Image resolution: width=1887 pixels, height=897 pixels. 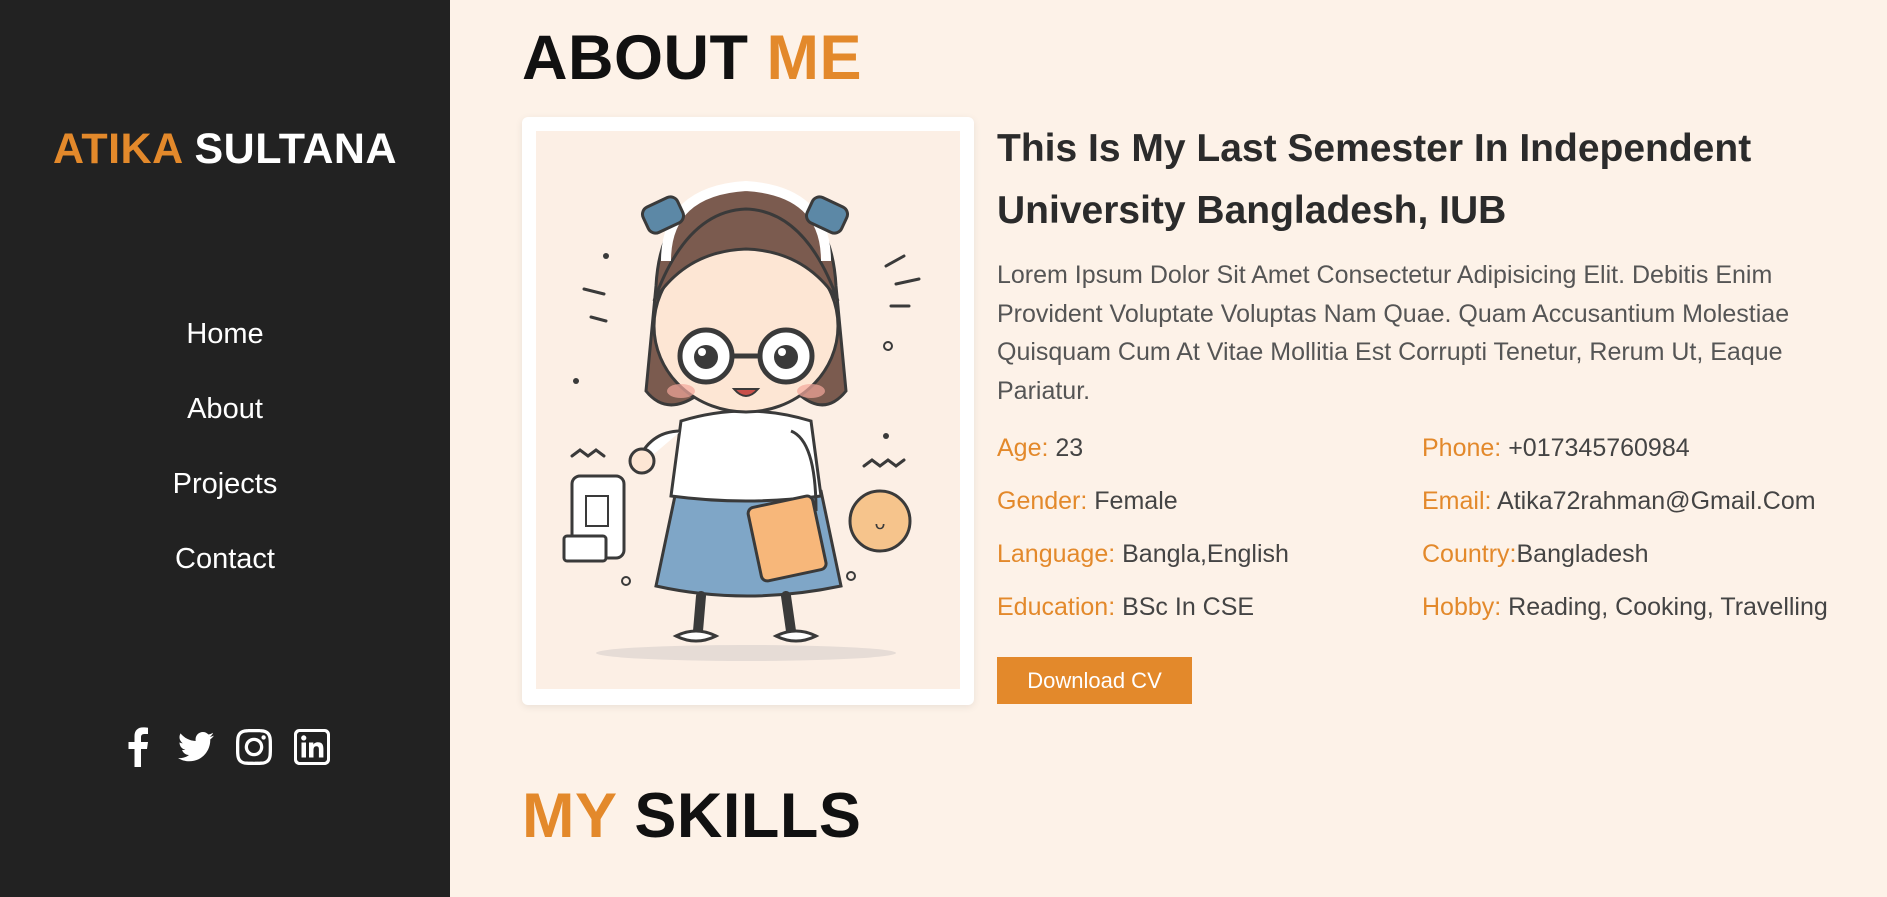 I want to click on info-age-label: Age:, so click(x=1023, y=448).